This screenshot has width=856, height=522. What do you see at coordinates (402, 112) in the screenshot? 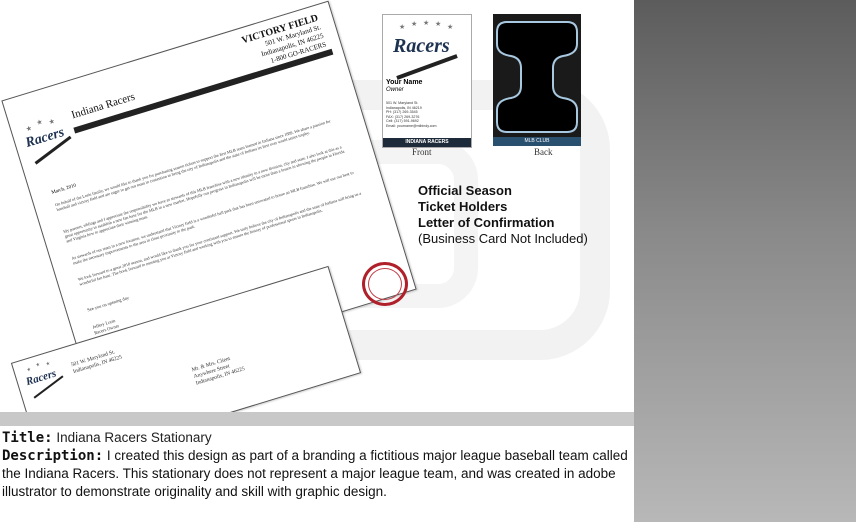
I see `card-phone: PH: (317) 269-3545` at bounding box center [402, 112].